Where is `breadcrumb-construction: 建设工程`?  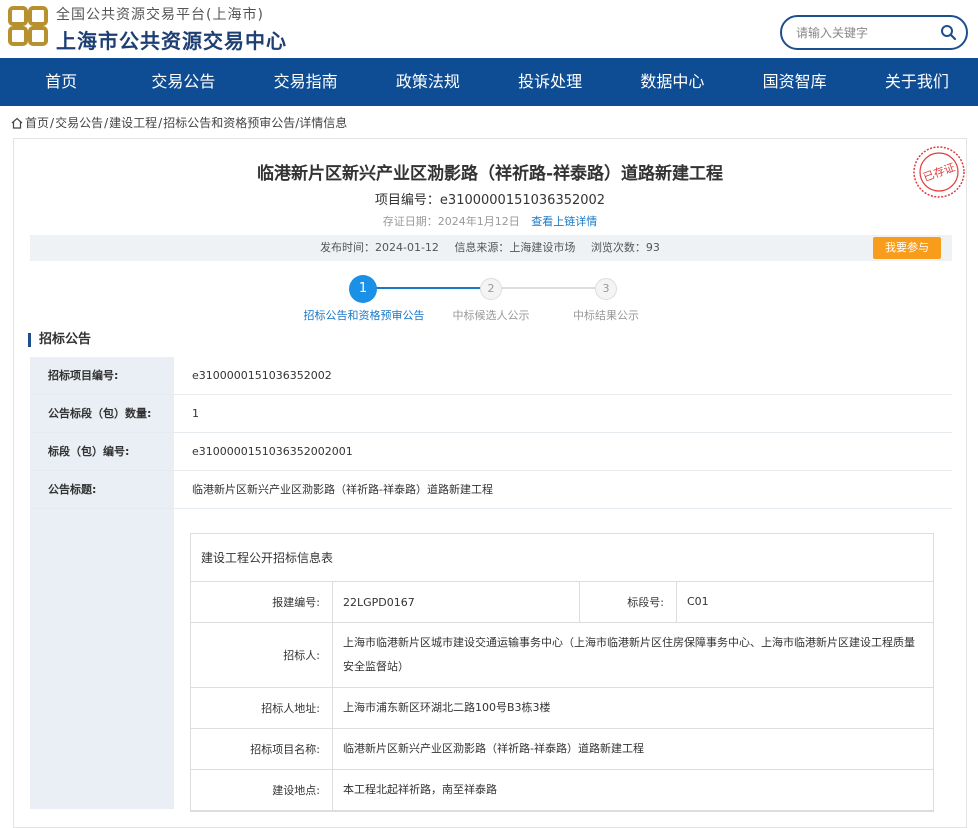 breadcrumb-construction: 建设工程 is located at coordinates (133, 122).